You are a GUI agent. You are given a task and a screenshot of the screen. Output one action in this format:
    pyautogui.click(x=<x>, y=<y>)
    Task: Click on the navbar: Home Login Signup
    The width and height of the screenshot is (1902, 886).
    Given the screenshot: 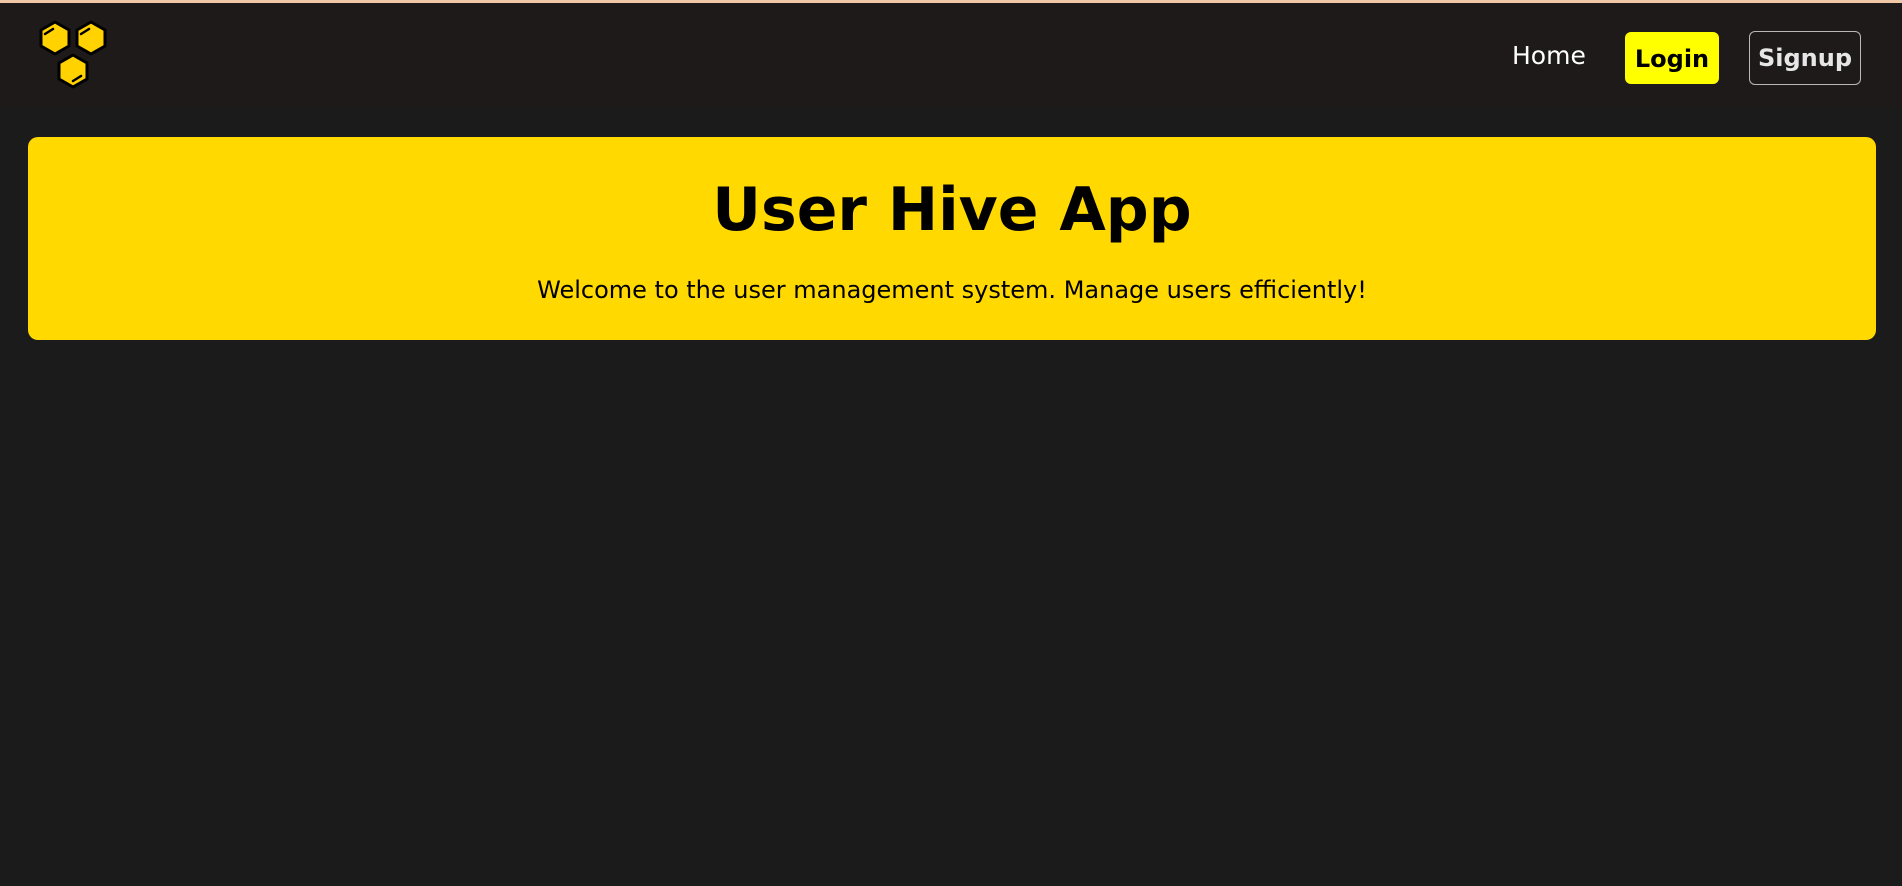 What is the action you would take?
    pyautogui.click(x=951, y=55)
    